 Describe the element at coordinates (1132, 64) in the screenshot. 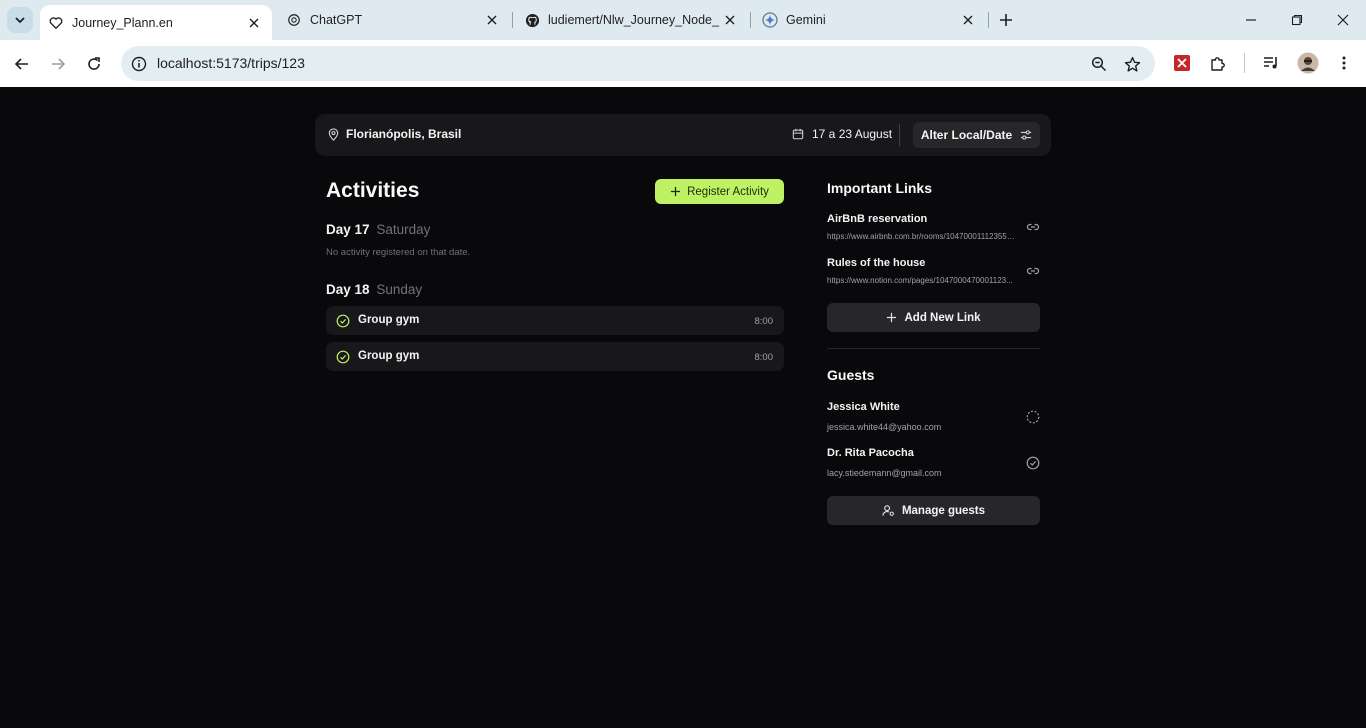

I see `bookmark-star-icon` at that location.